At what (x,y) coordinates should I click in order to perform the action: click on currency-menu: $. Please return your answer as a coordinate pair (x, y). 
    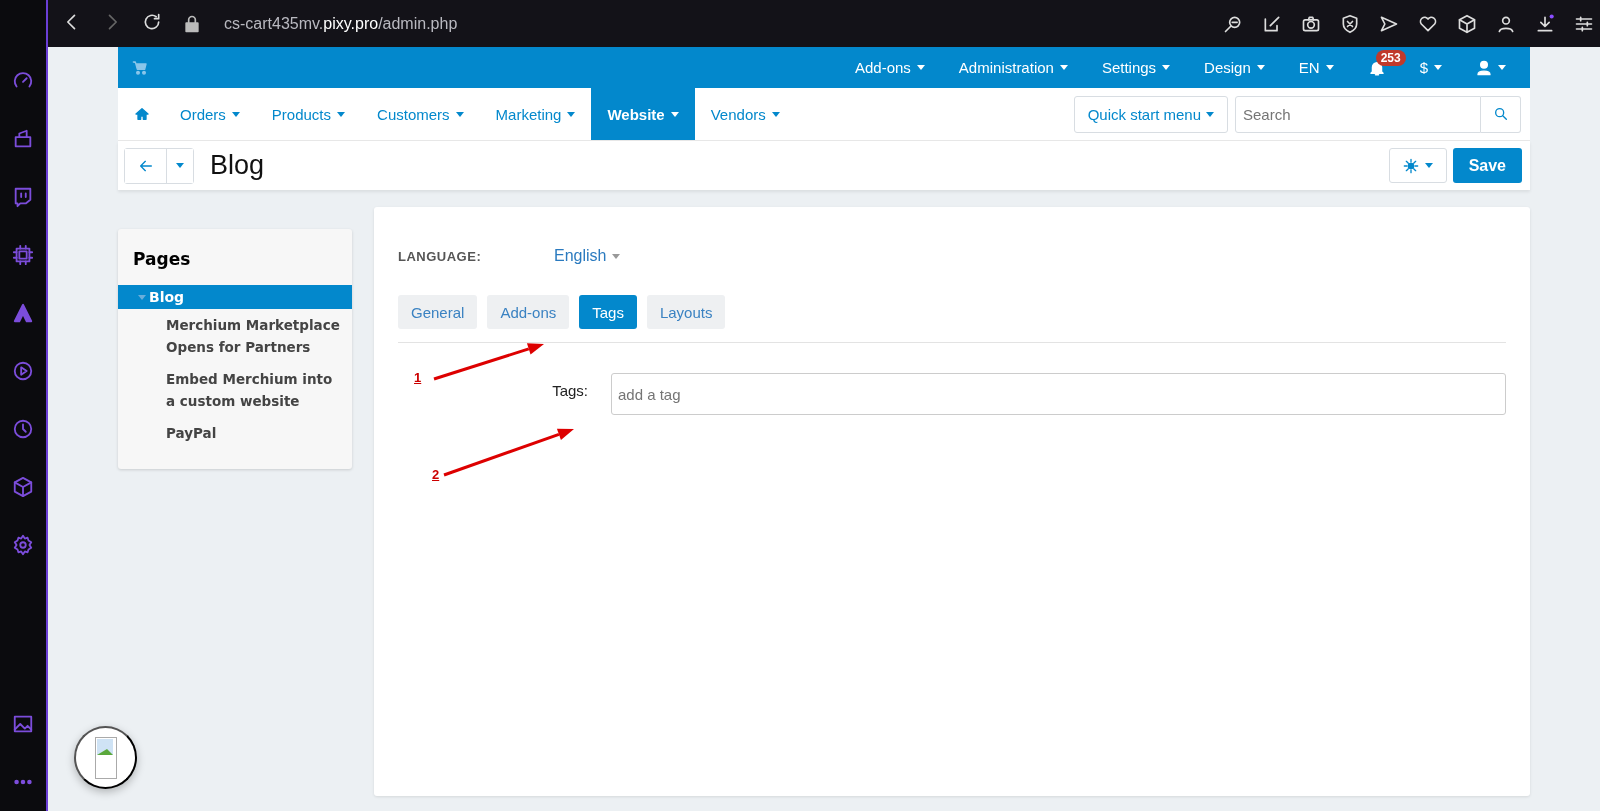
    Looking at the image, I should click on (1430, 67).